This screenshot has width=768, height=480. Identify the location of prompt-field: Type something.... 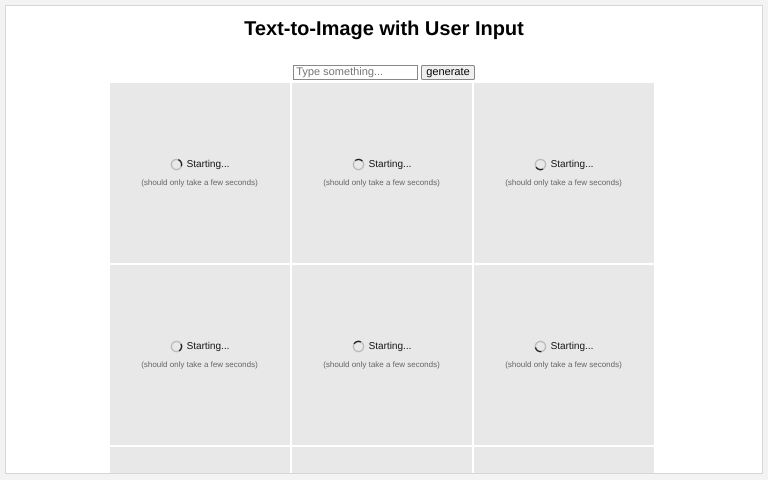
(355, 72).